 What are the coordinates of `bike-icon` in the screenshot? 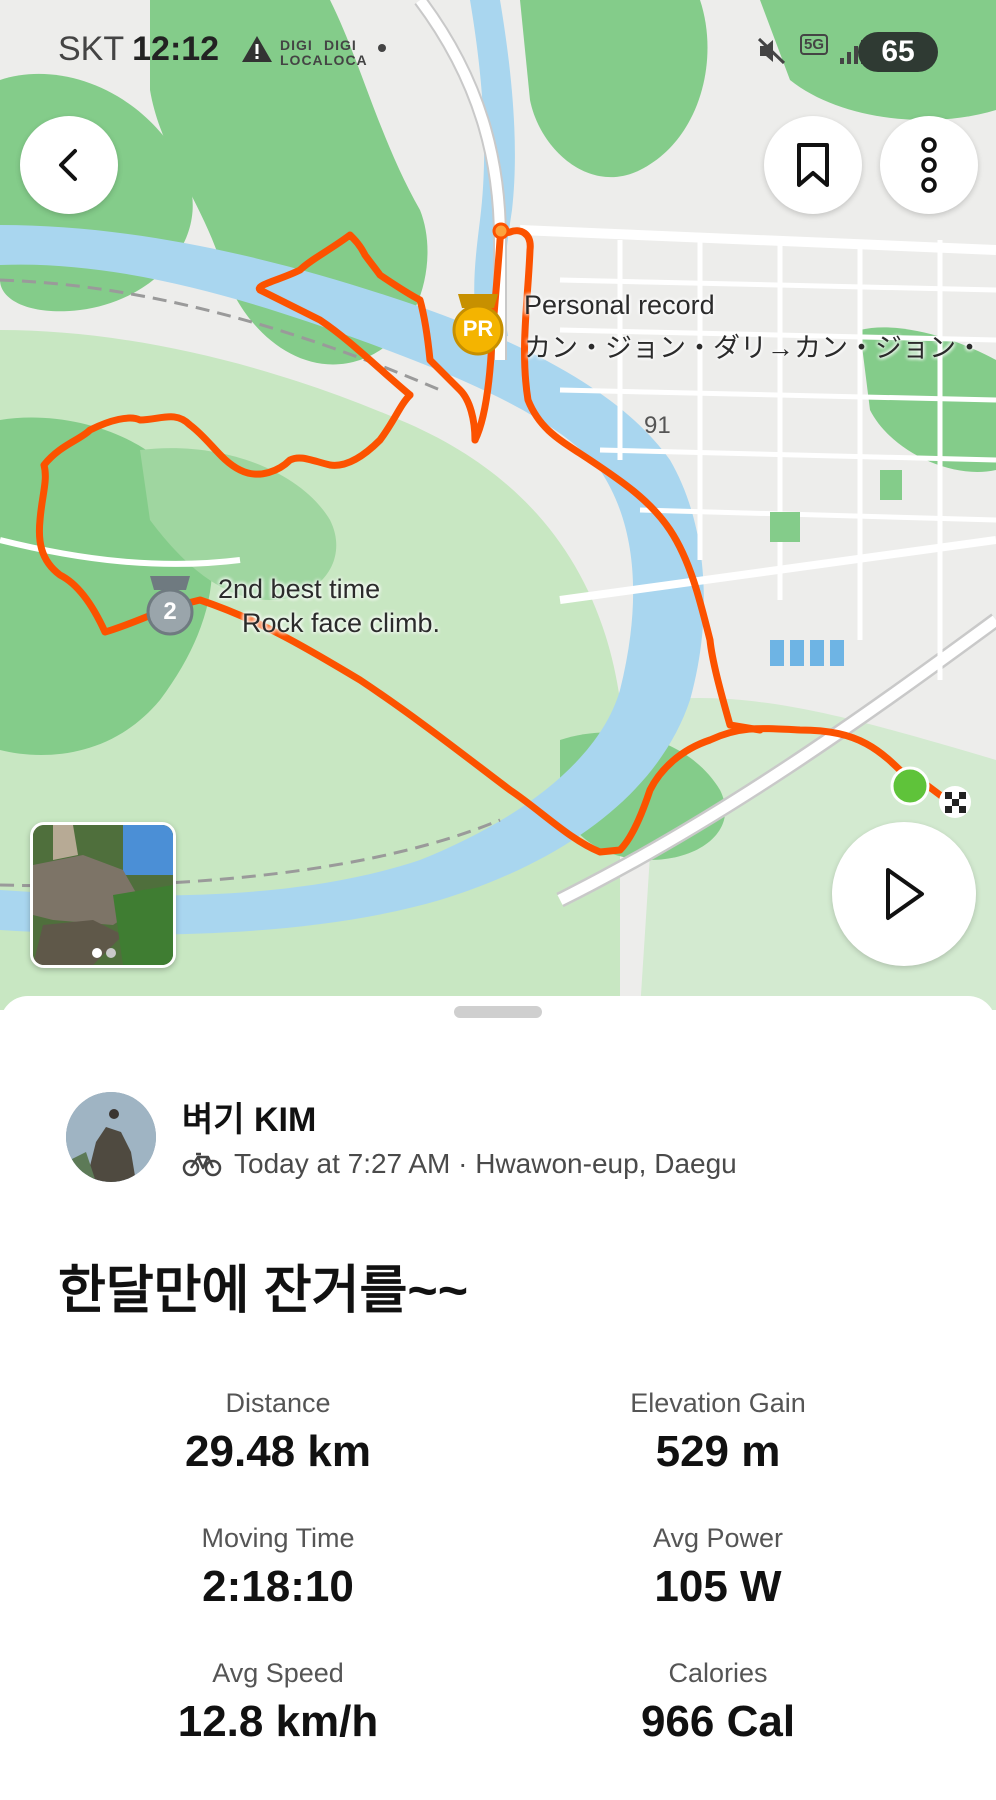 It's located at (202, 1164).